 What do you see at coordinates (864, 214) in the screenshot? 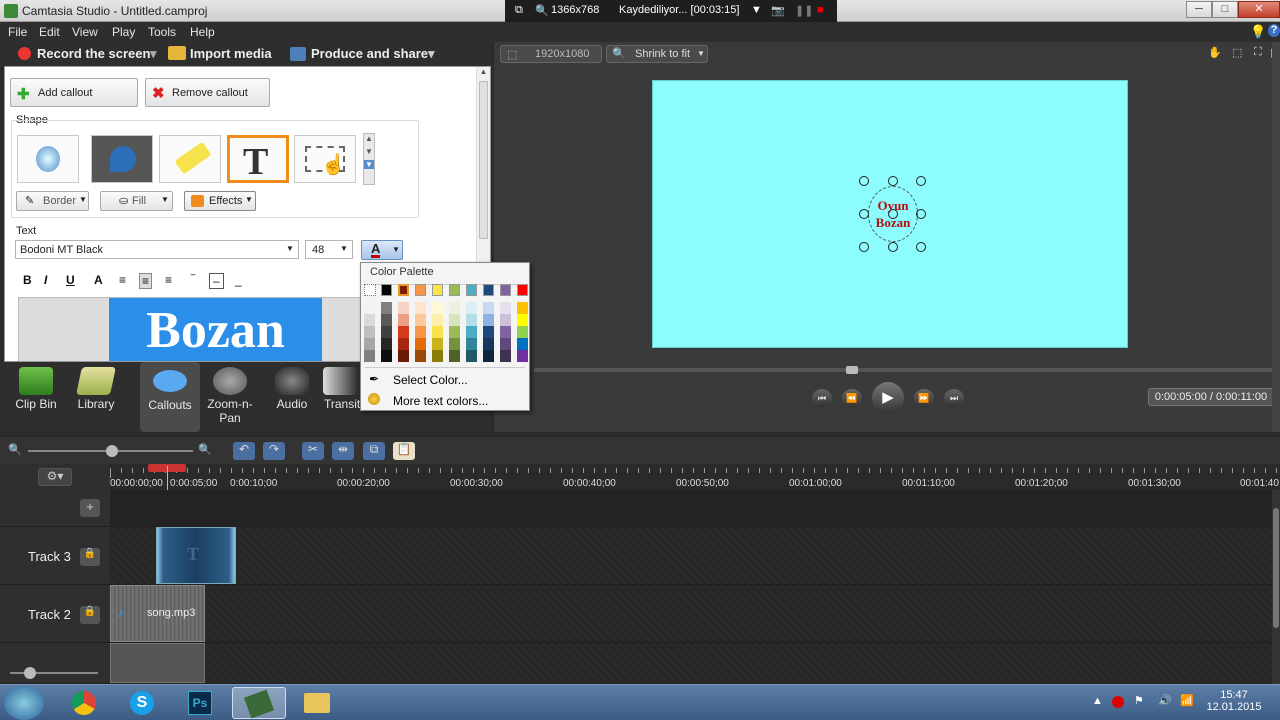
I see `resize-handle-l` at bounding box center [864, 214].